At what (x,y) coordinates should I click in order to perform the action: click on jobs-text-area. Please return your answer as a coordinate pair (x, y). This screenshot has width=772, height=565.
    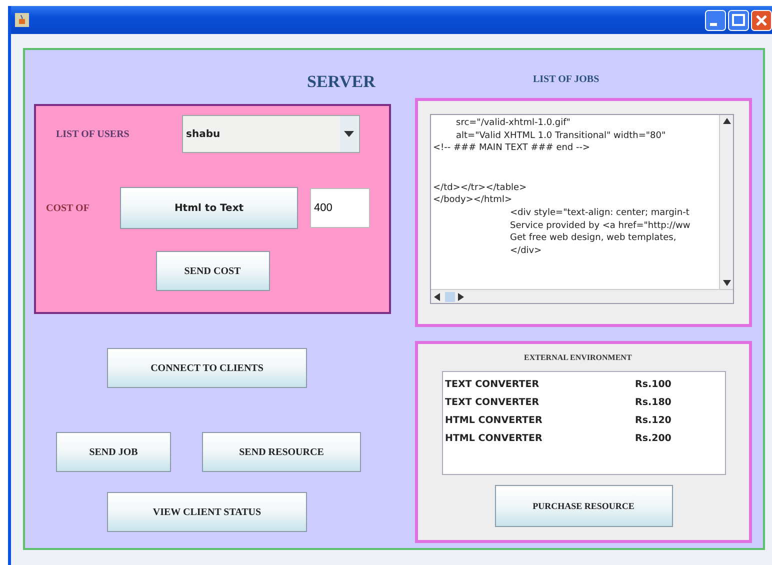
    Looking at the image, I should click on (582, 209).